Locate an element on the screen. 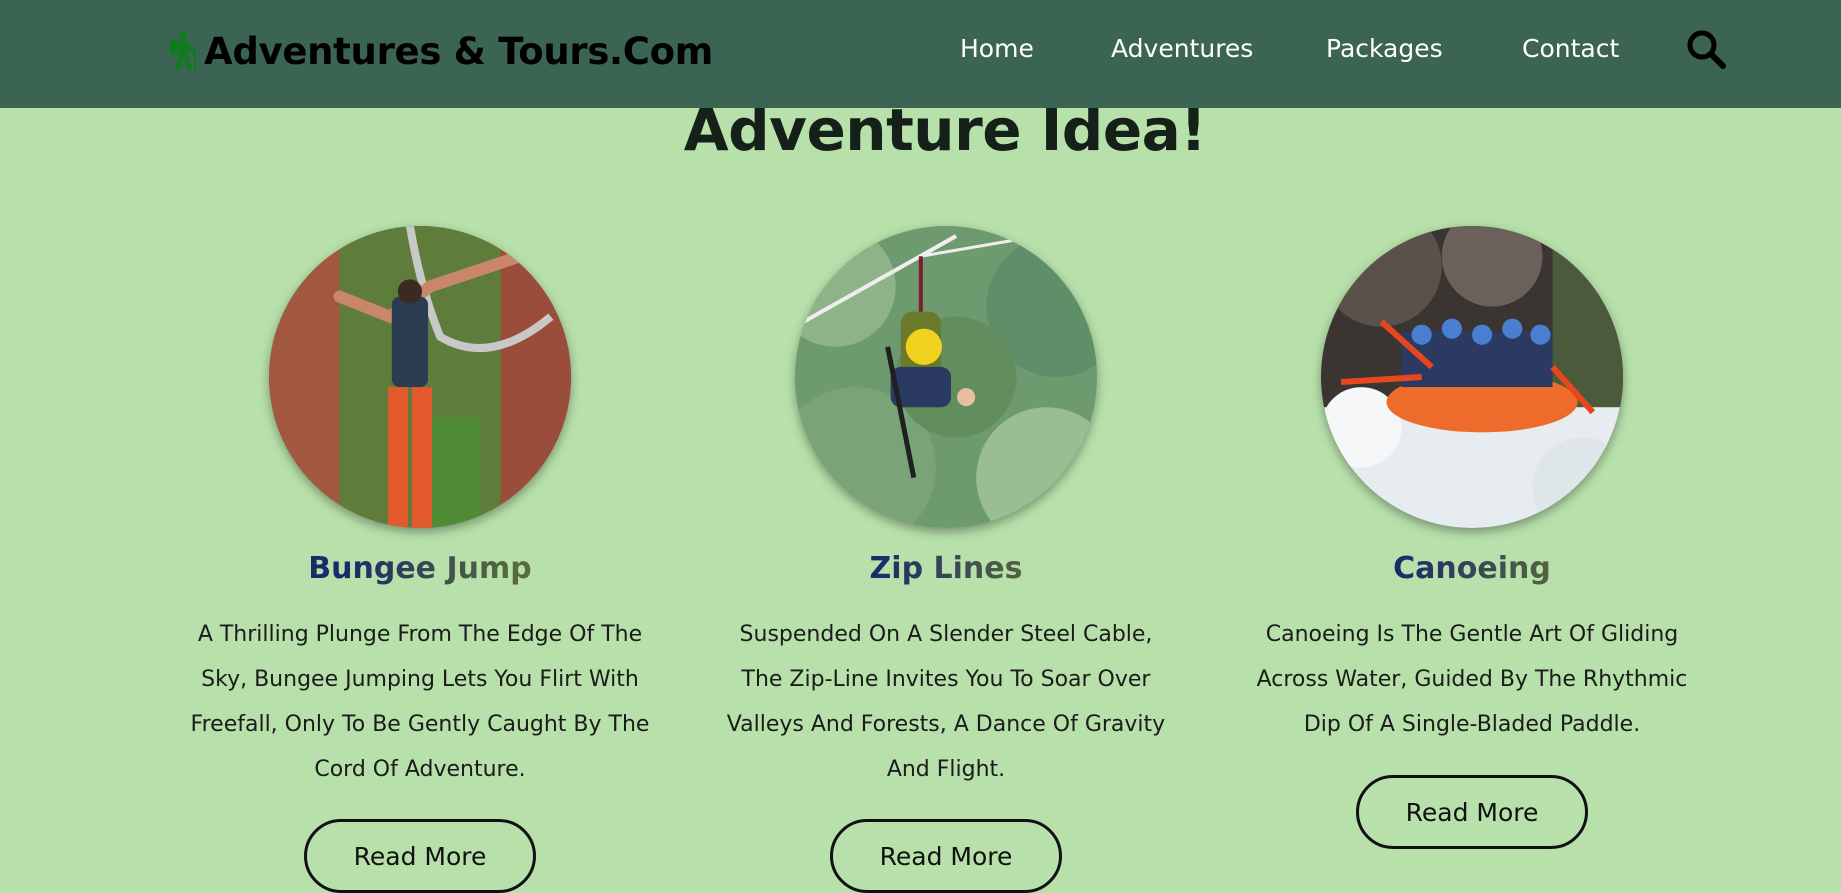 This screenshot has width=1841, height=893. card-title: Zip Lines is located at coordinates (946, 568).